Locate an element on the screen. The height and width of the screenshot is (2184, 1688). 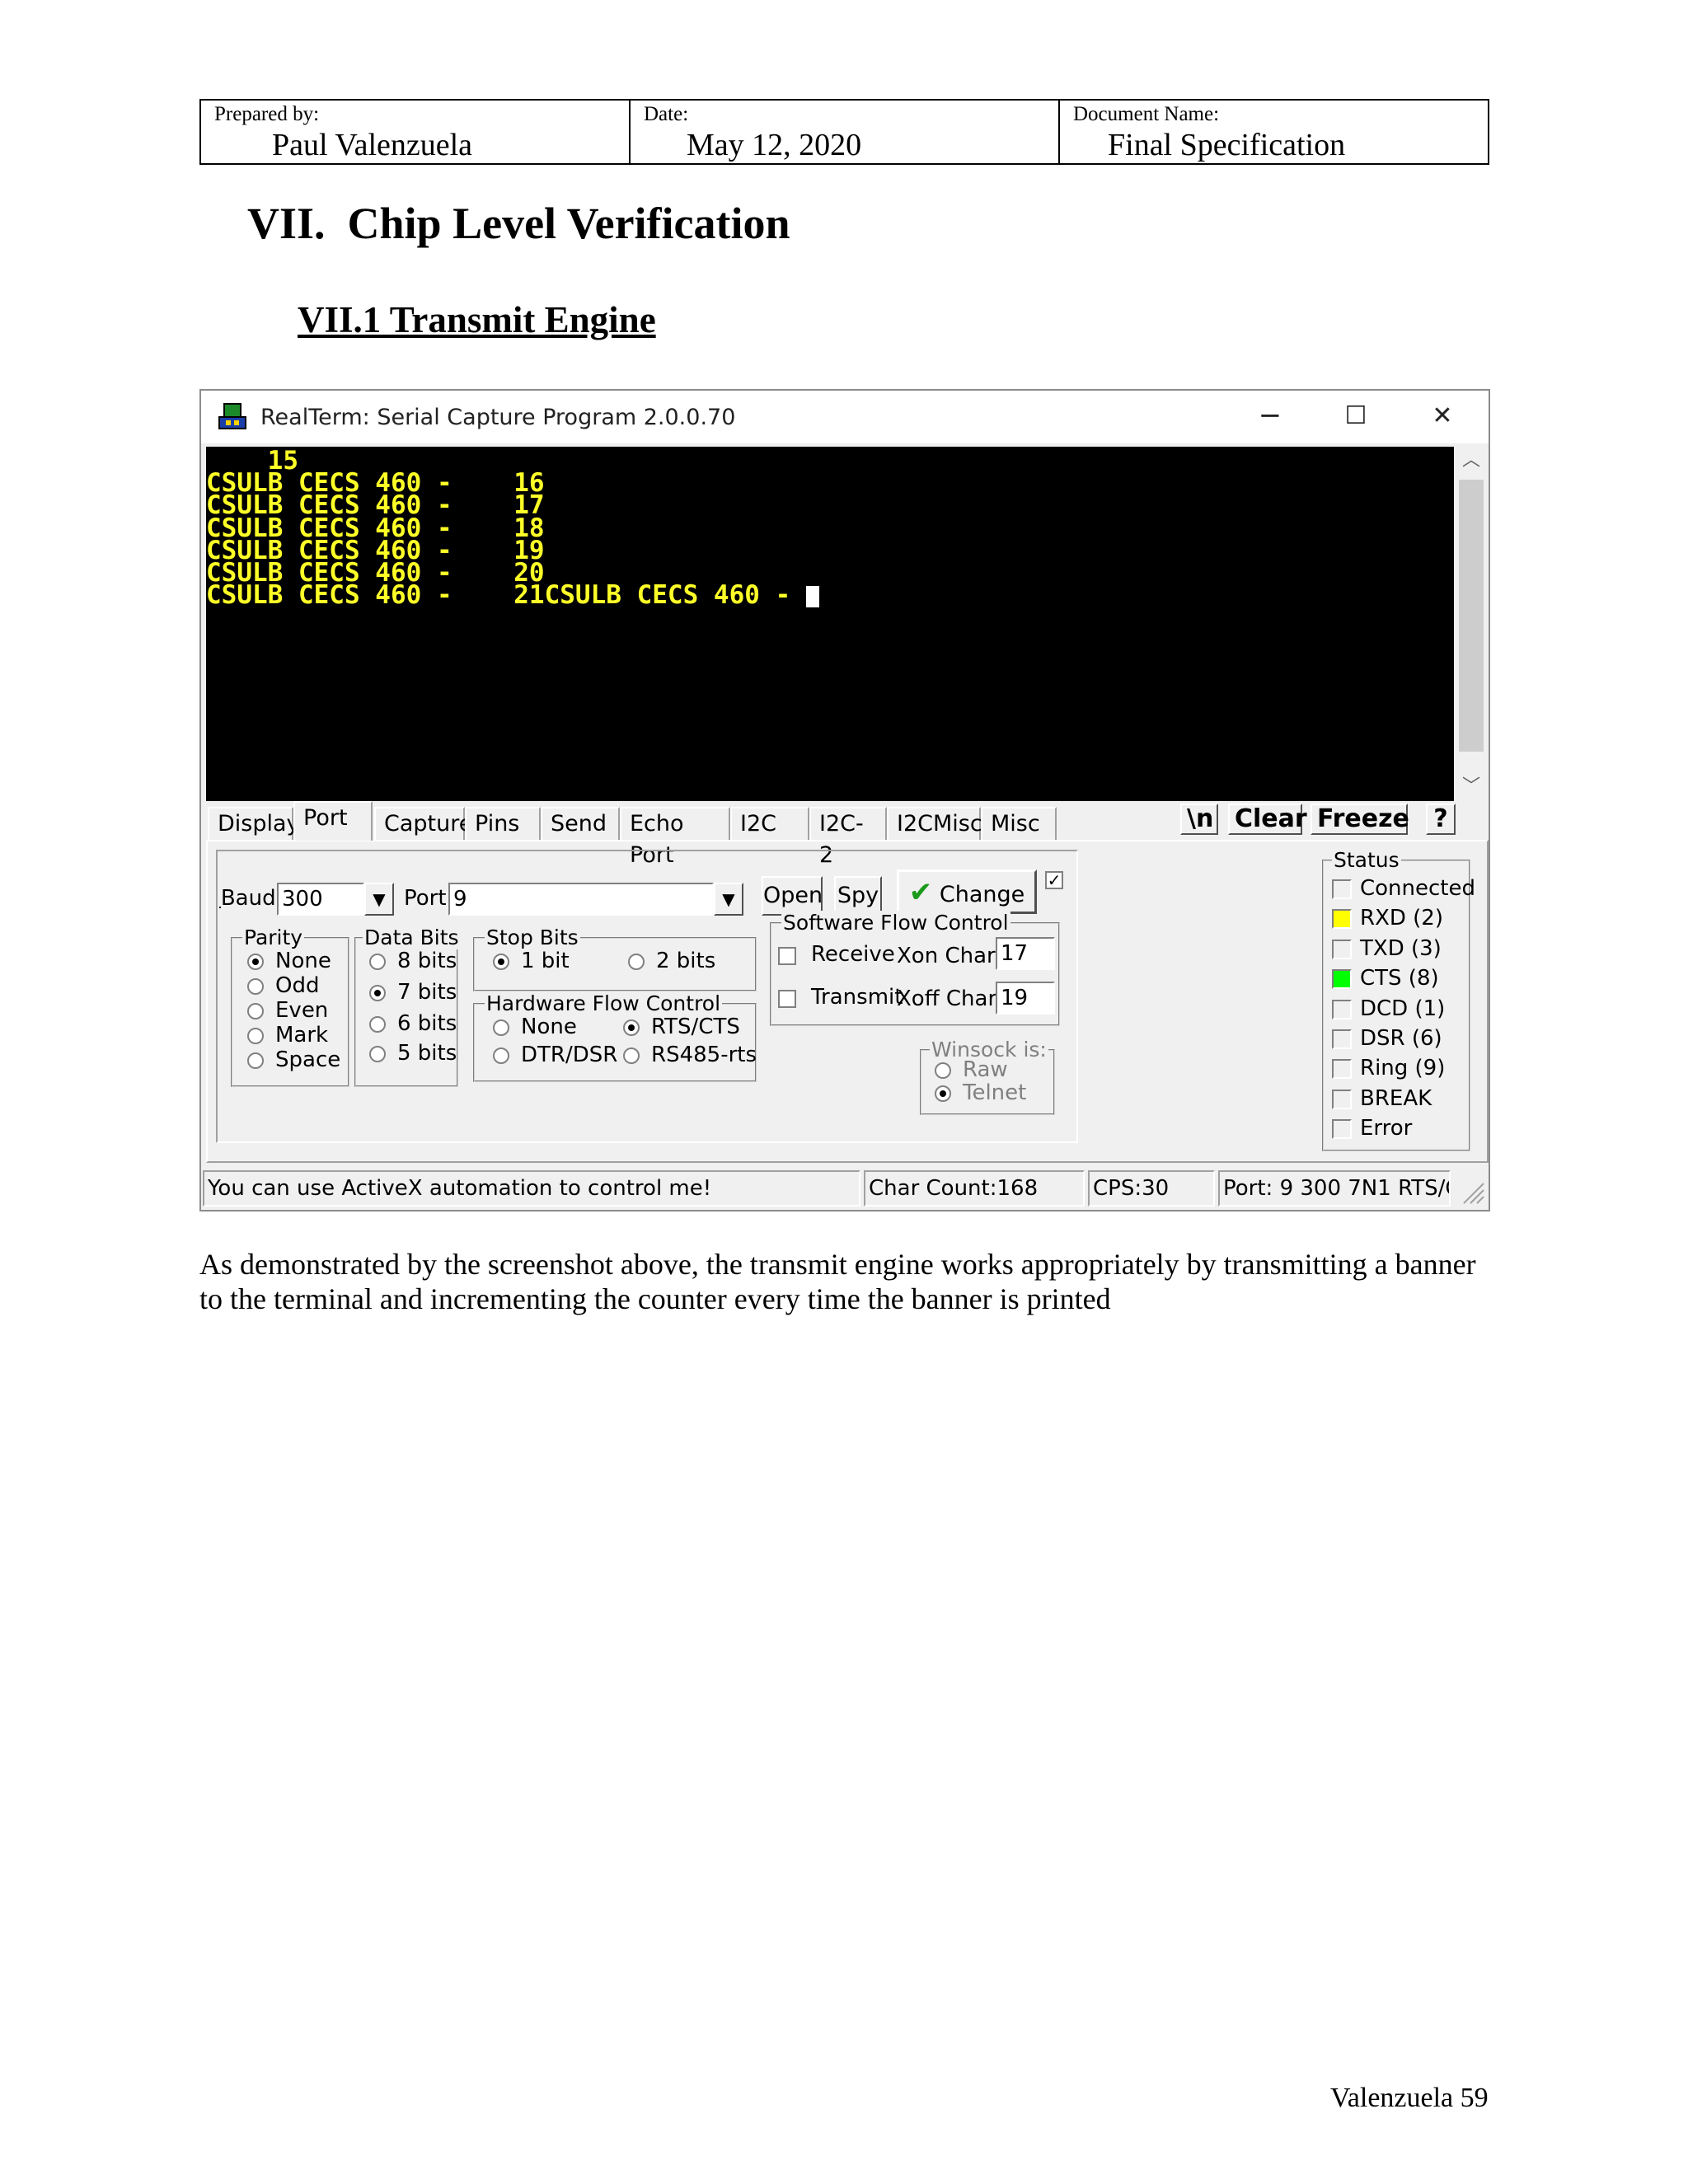
status-item-label: TXD (3) is located at coordinates (1401, 948).